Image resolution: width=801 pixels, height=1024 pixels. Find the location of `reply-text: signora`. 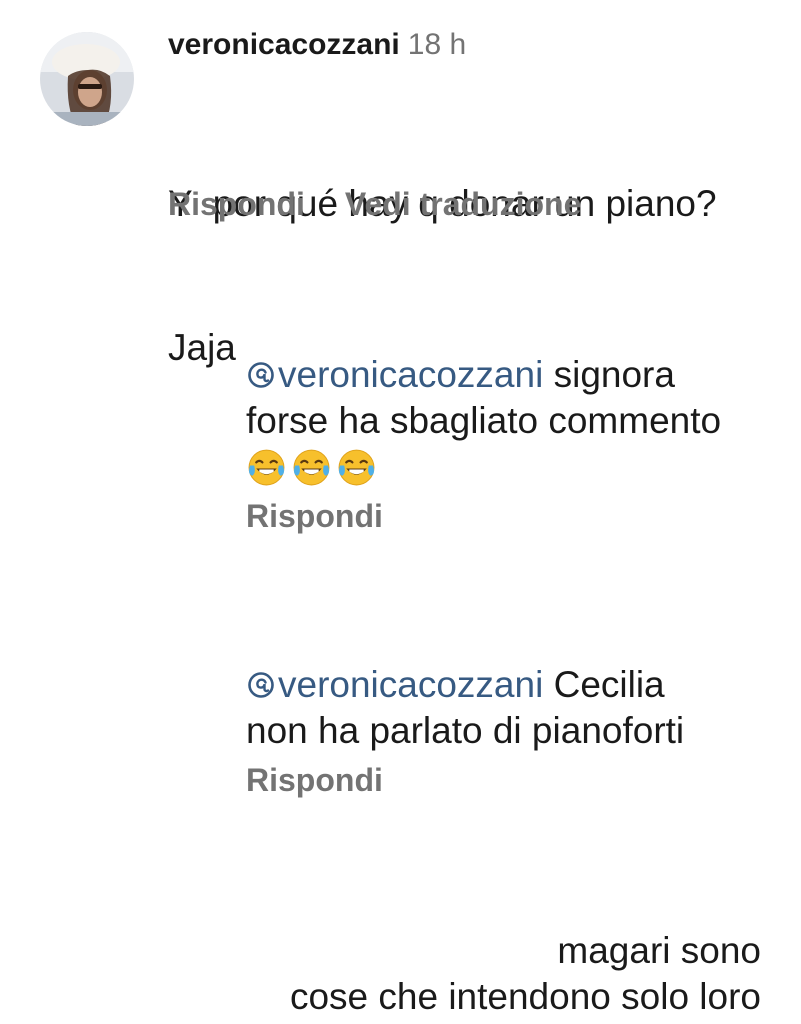

reply-text: signora is located at coordinates (609, 374).